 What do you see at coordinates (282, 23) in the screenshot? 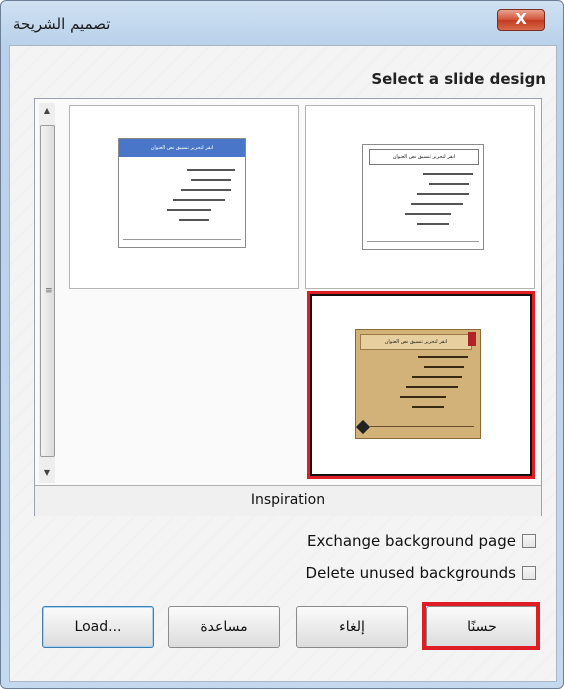
I see `title-bar: تصميم الشريحة X` at bounding box center [282, 23].